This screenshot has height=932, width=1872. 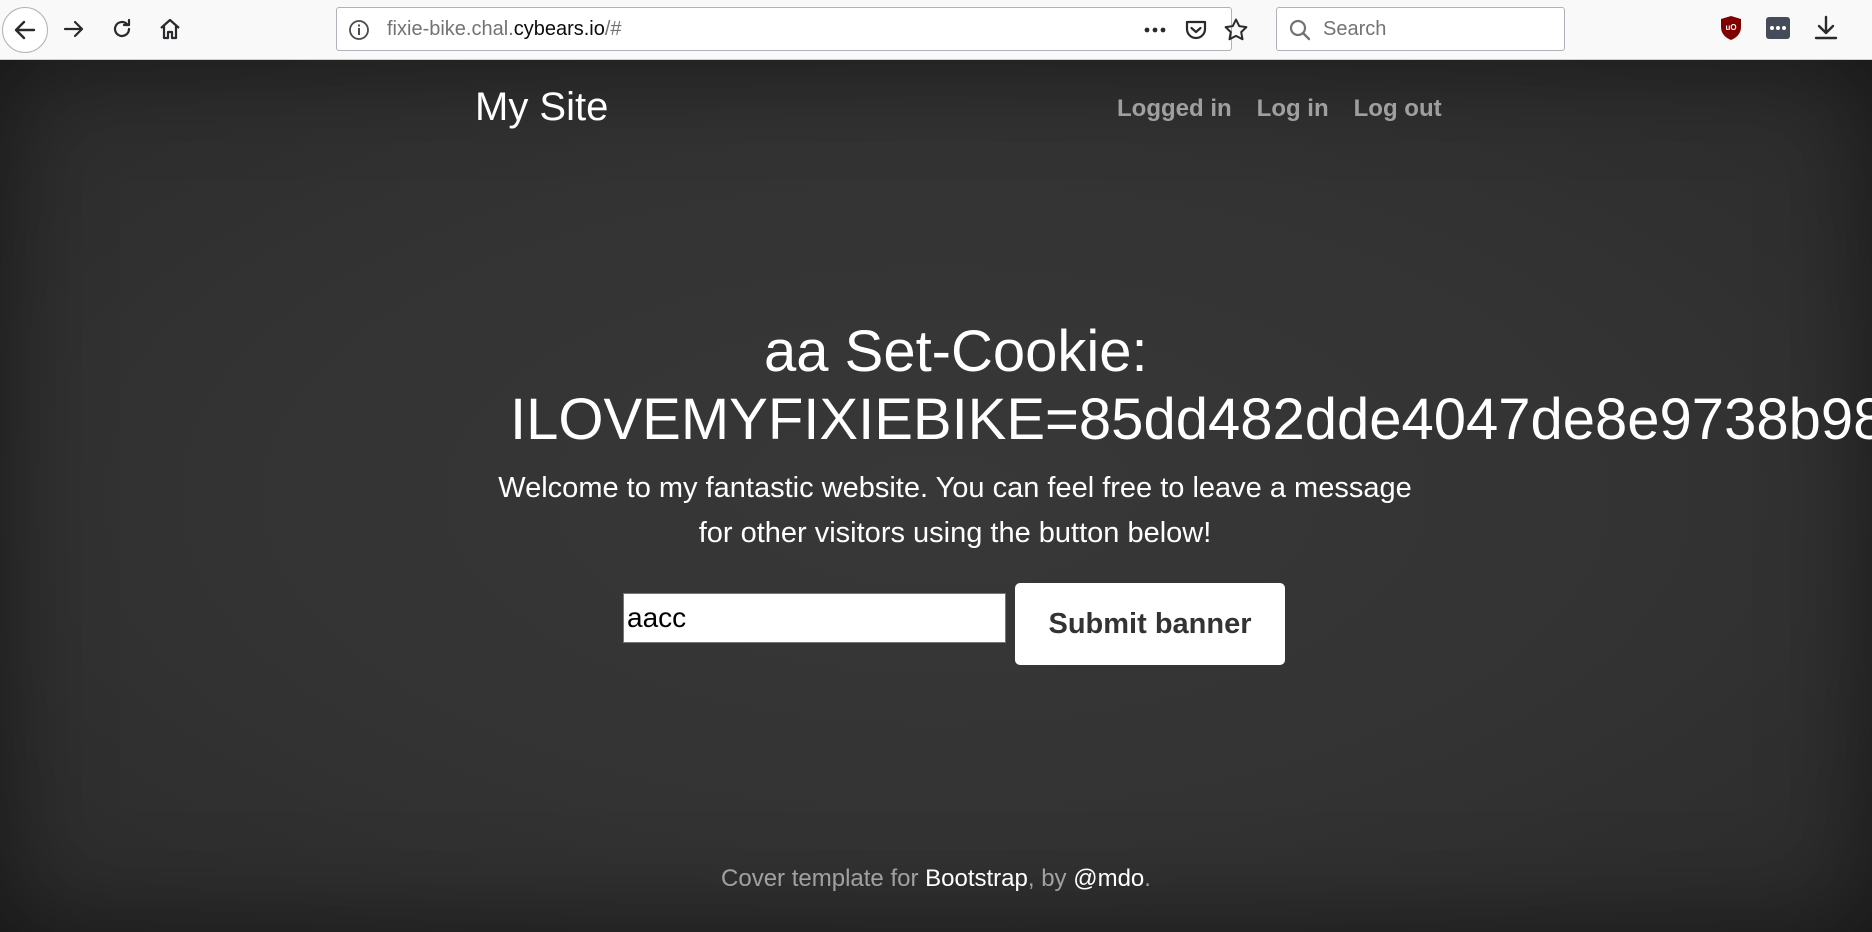 What do you see at coordinates (823, 878) in the screenshot?
I see `footer-text: Cover template for` at bounding box center [823, 878].